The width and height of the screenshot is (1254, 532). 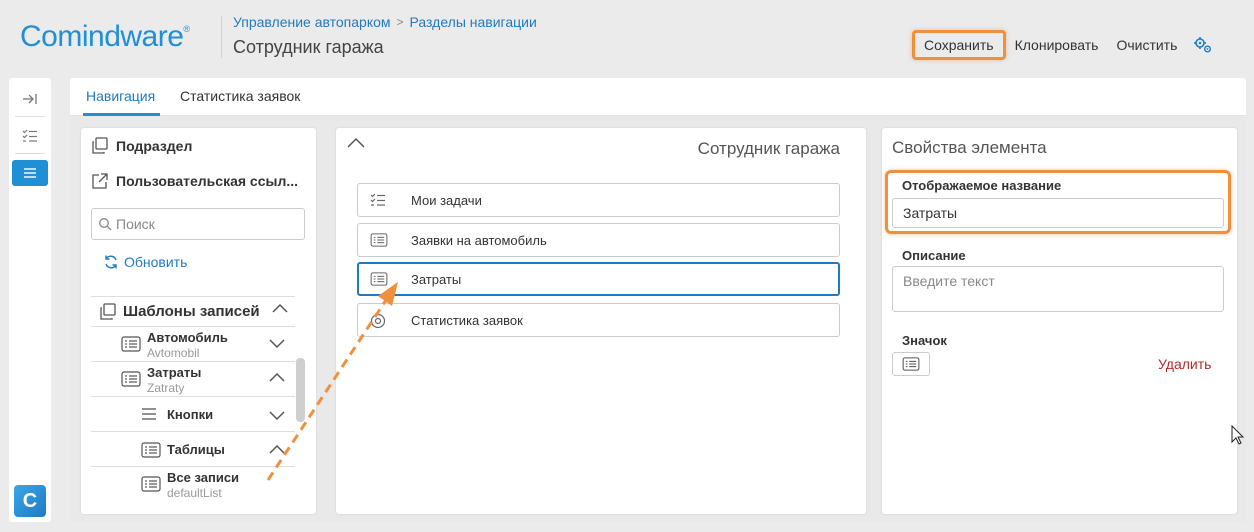 I want to click on display-name-label: Отображаемое название, so click(x=982, y=185).